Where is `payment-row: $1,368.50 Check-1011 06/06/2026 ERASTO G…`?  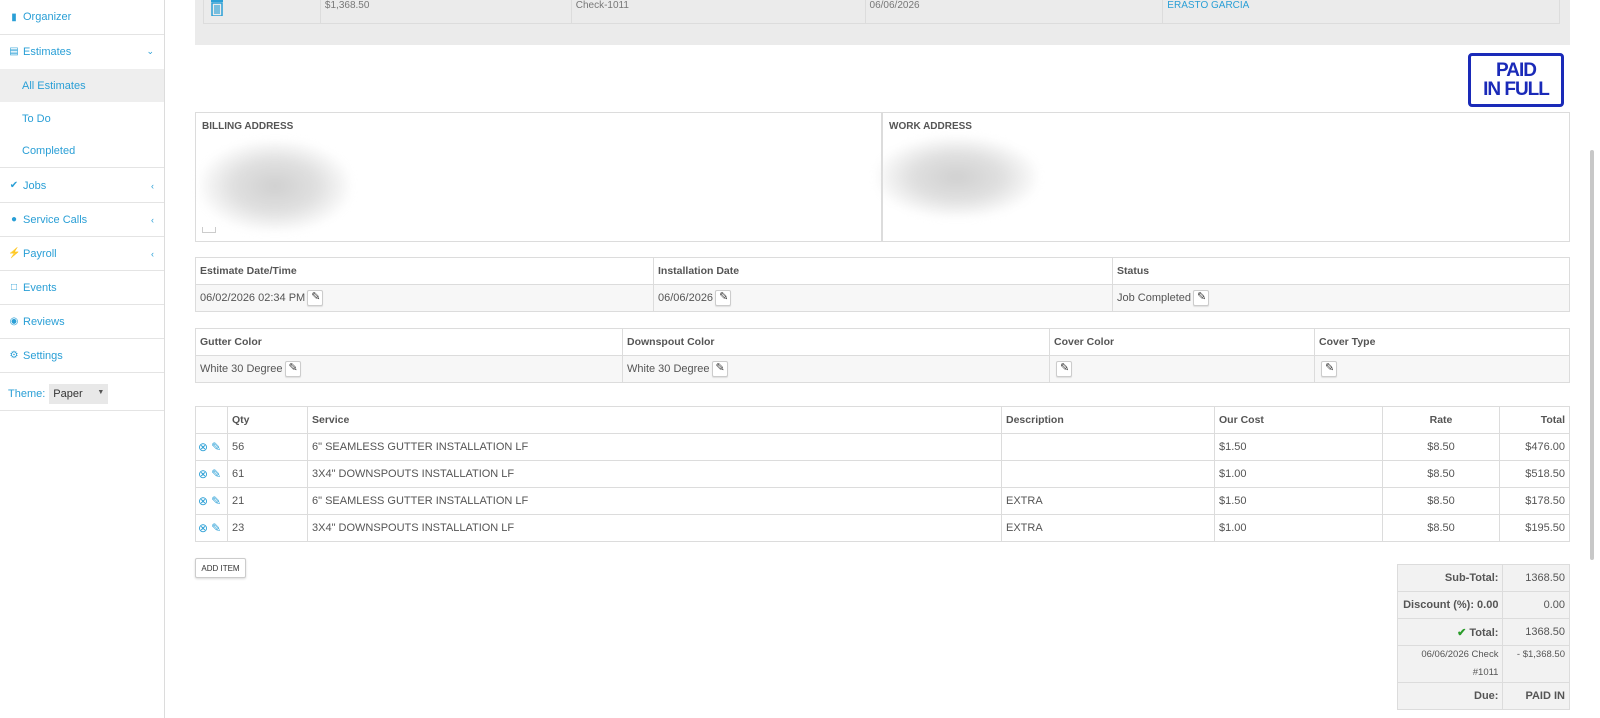
payment-row: $1,368.50 Check-1011 06/06/2026 ERASTO G… is located at coordinates (881, 12).